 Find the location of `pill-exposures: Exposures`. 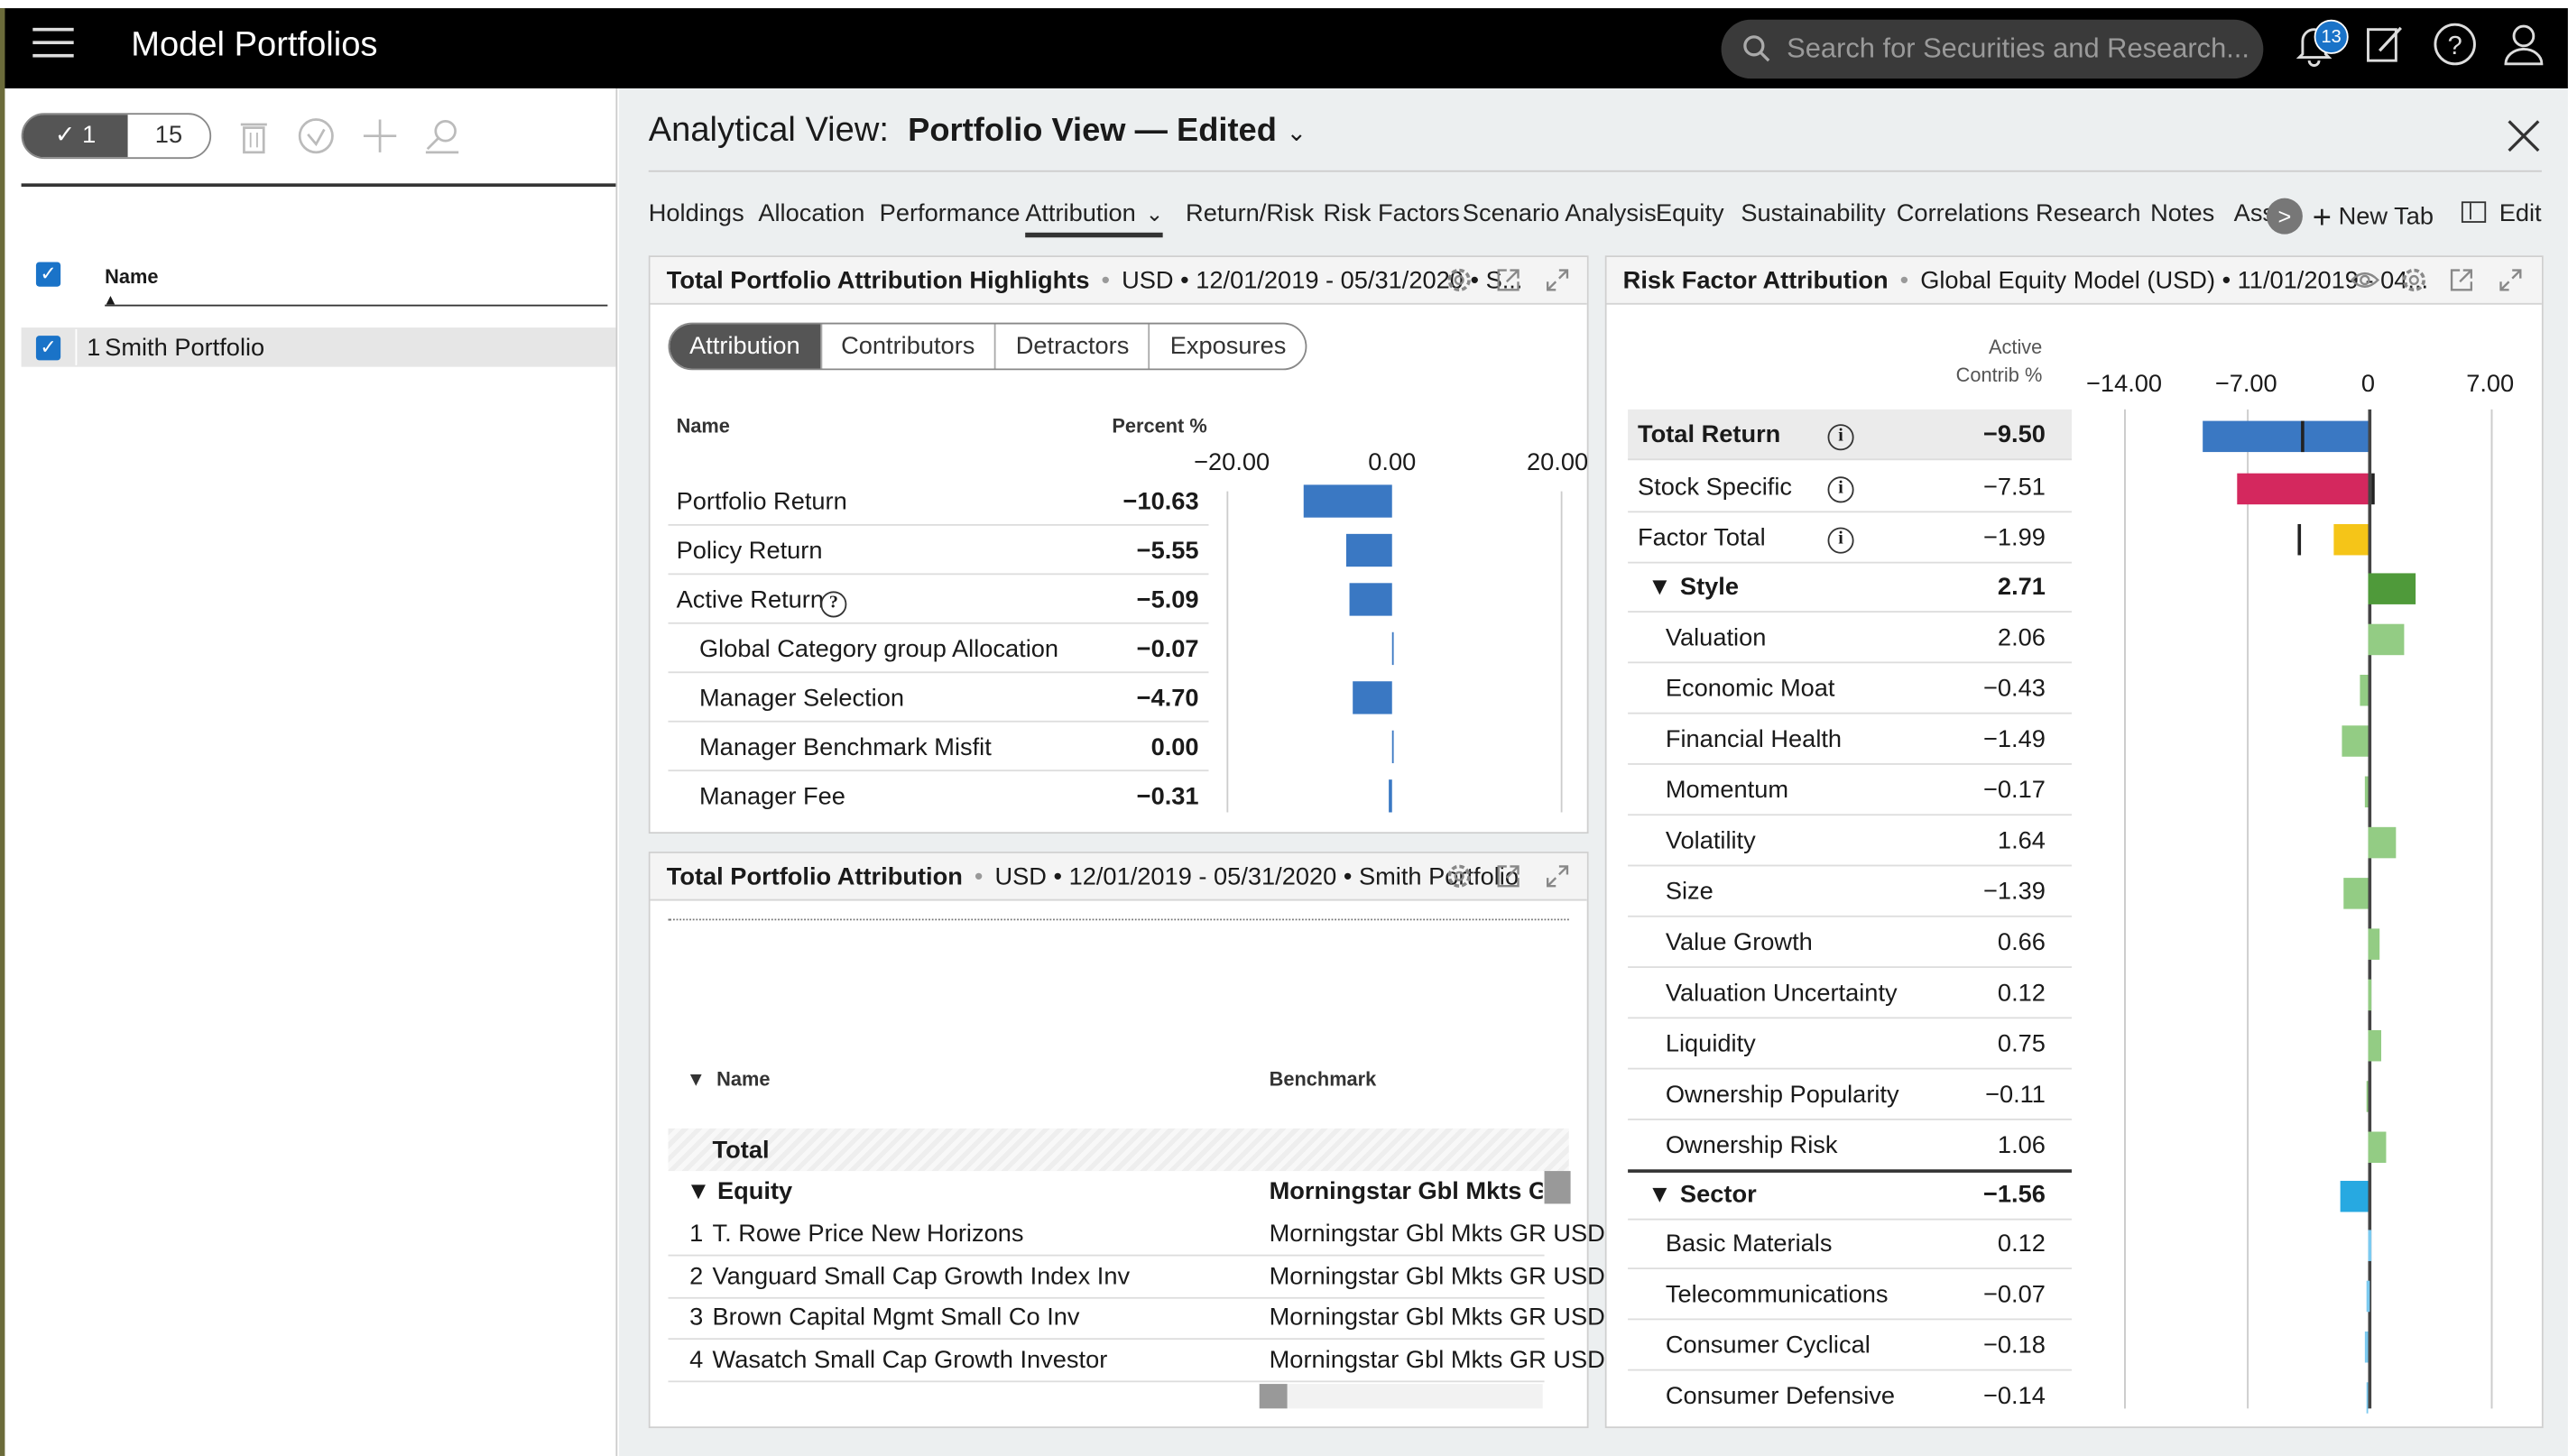

pill-exposures: Exposures is located at coordinates (1228, 346).